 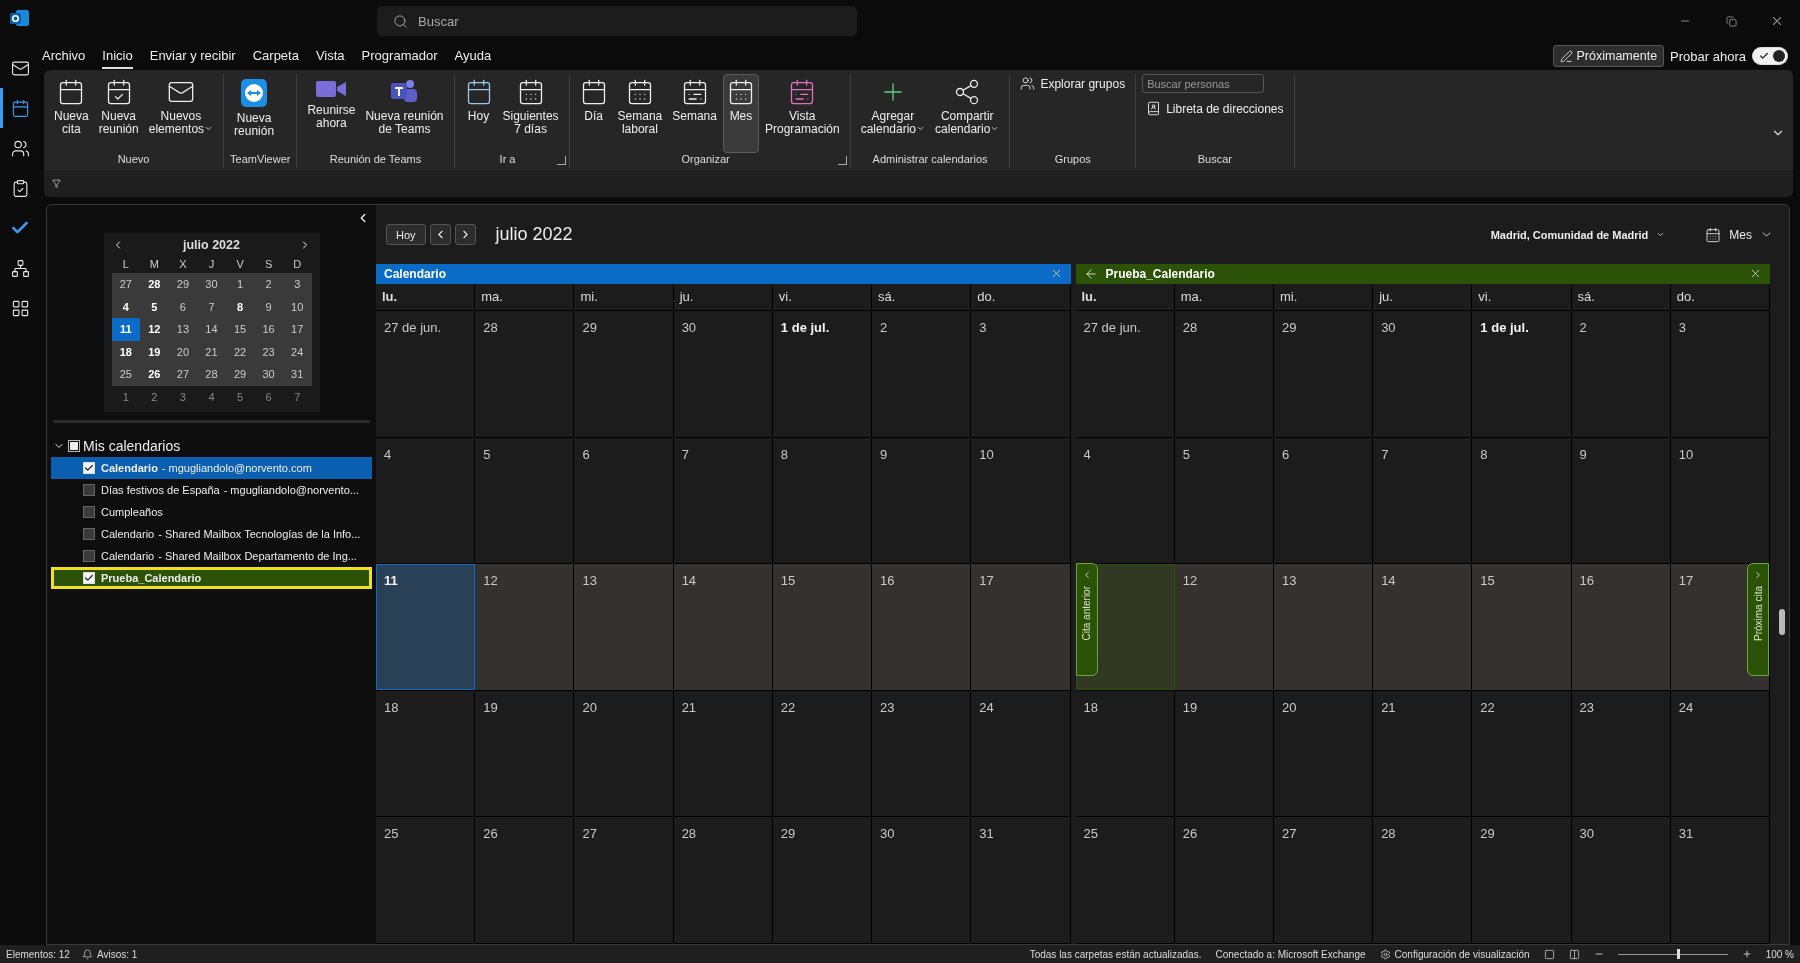 What do you see at coordinates (525, 627) in the screenshot?
I see `day-cell: 12` at bounding box center [525, 627].